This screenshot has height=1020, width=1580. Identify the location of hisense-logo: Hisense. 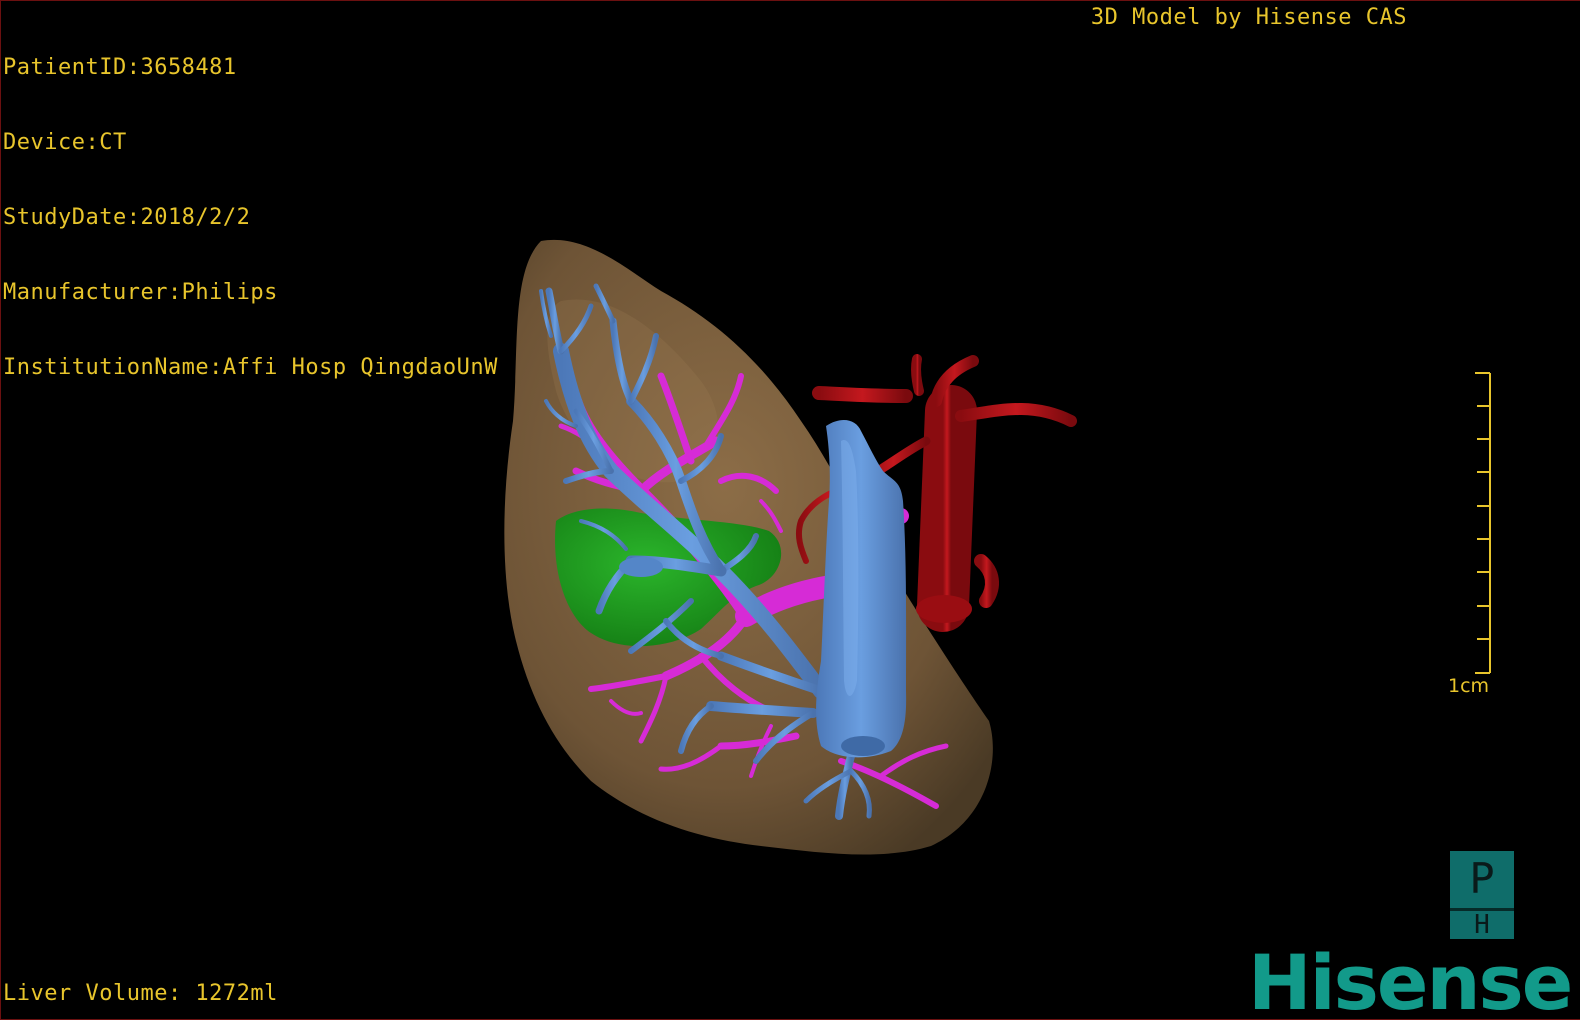
(1410, 979).